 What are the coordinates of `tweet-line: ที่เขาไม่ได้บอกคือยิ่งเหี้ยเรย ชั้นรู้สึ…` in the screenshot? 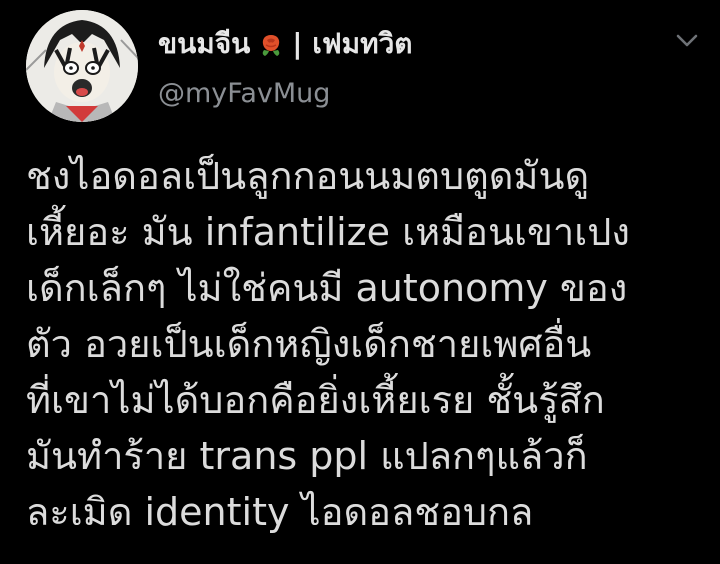 It's located at (315, 400).